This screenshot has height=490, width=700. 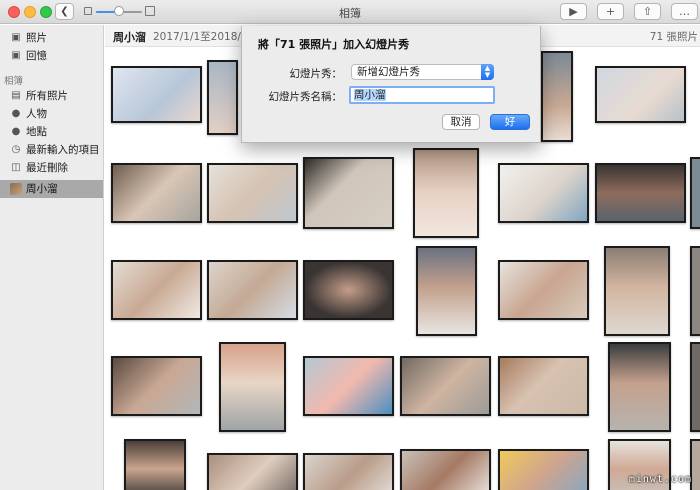 I want to click on slideshow-name-value: 周小溜, so click(x=370, y=95).